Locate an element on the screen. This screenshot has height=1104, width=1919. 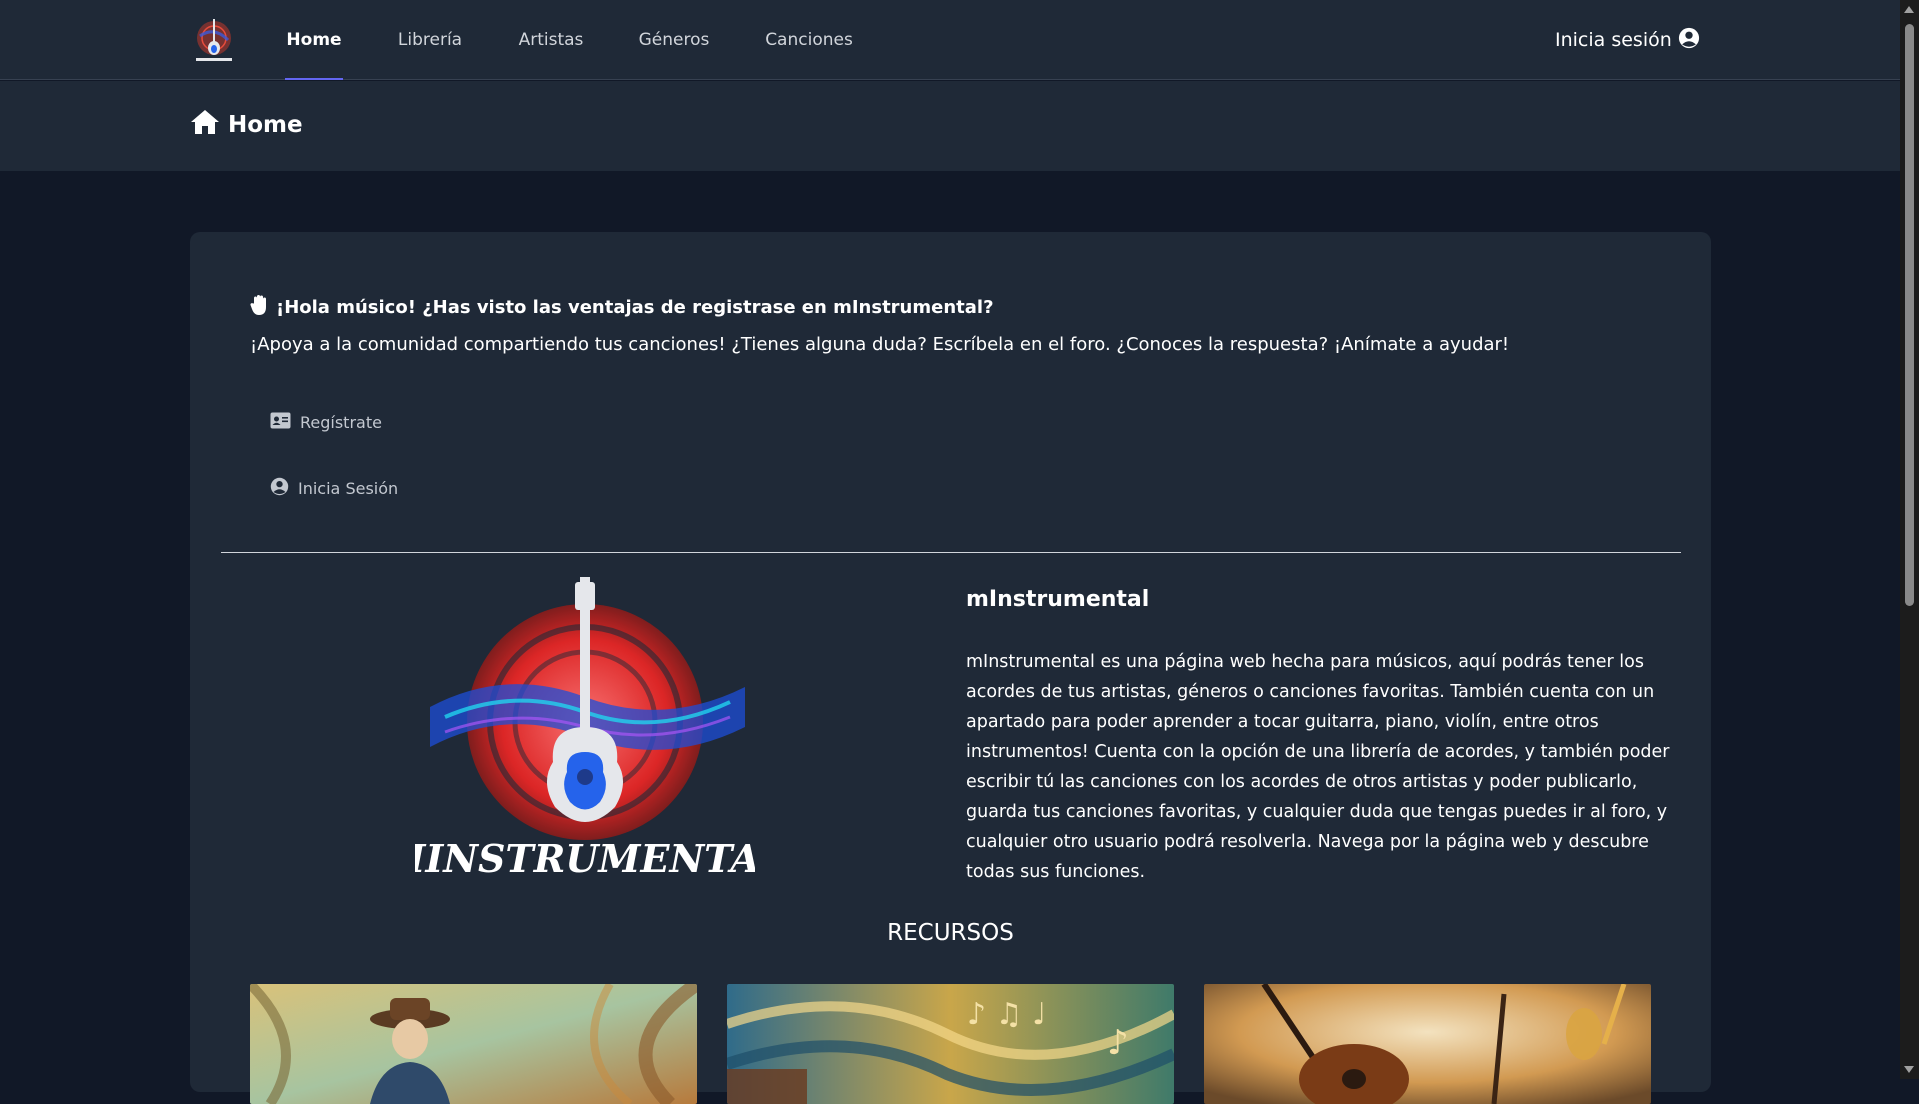
page-scrollbar is located at coordinates (1909, 539).